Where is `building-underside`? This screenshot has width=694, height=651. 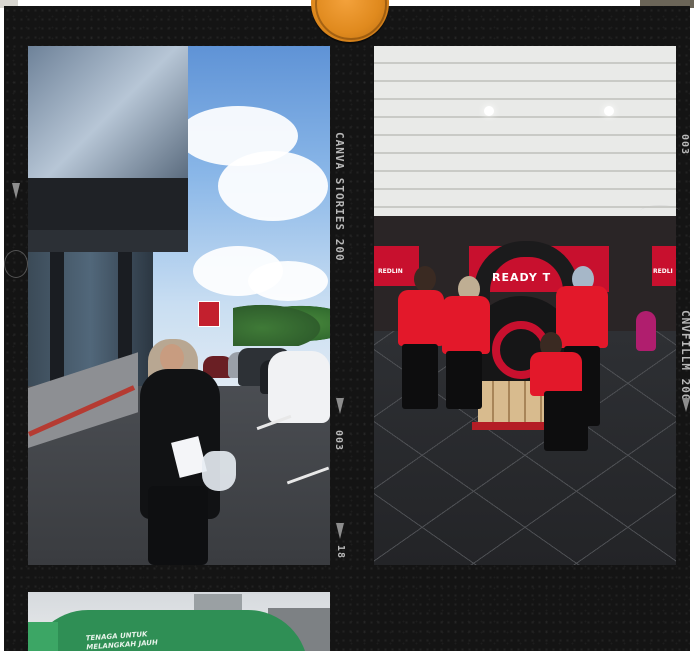
building-underside is located at coordinates (108, 241).